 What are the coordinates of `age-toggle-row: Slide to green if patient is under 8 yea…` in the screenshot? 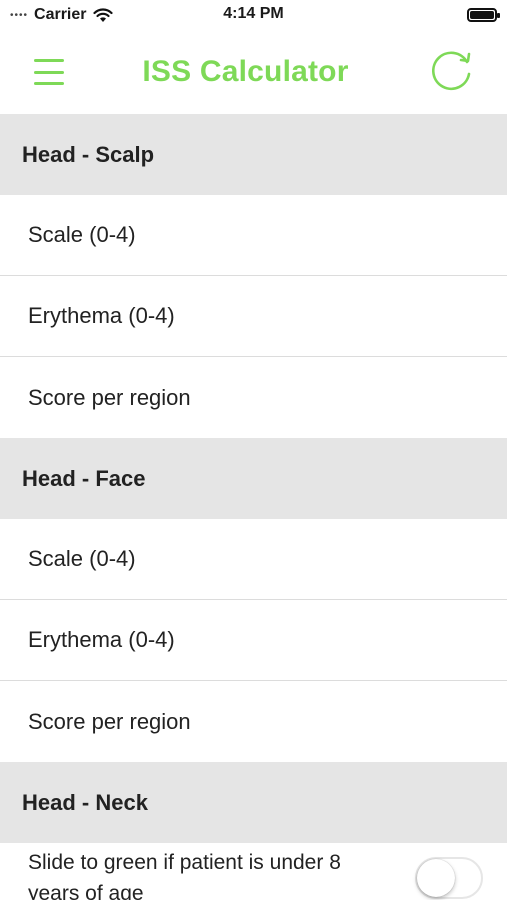 It's located at (253, 871).